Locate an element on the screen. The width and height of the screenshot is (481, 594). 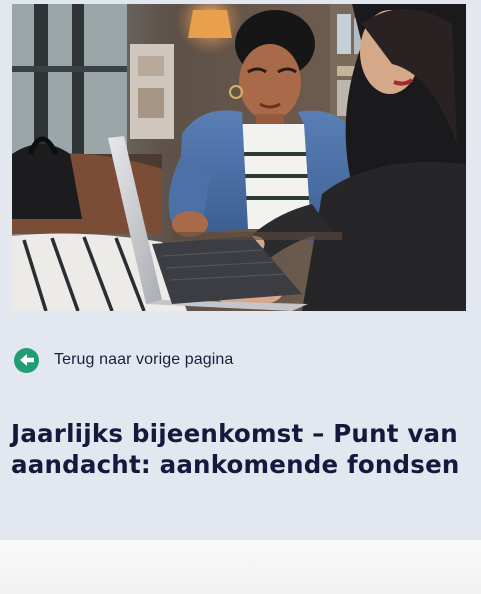
back-link: Terug naar vorige pagina is located at coordinates (123, 360).